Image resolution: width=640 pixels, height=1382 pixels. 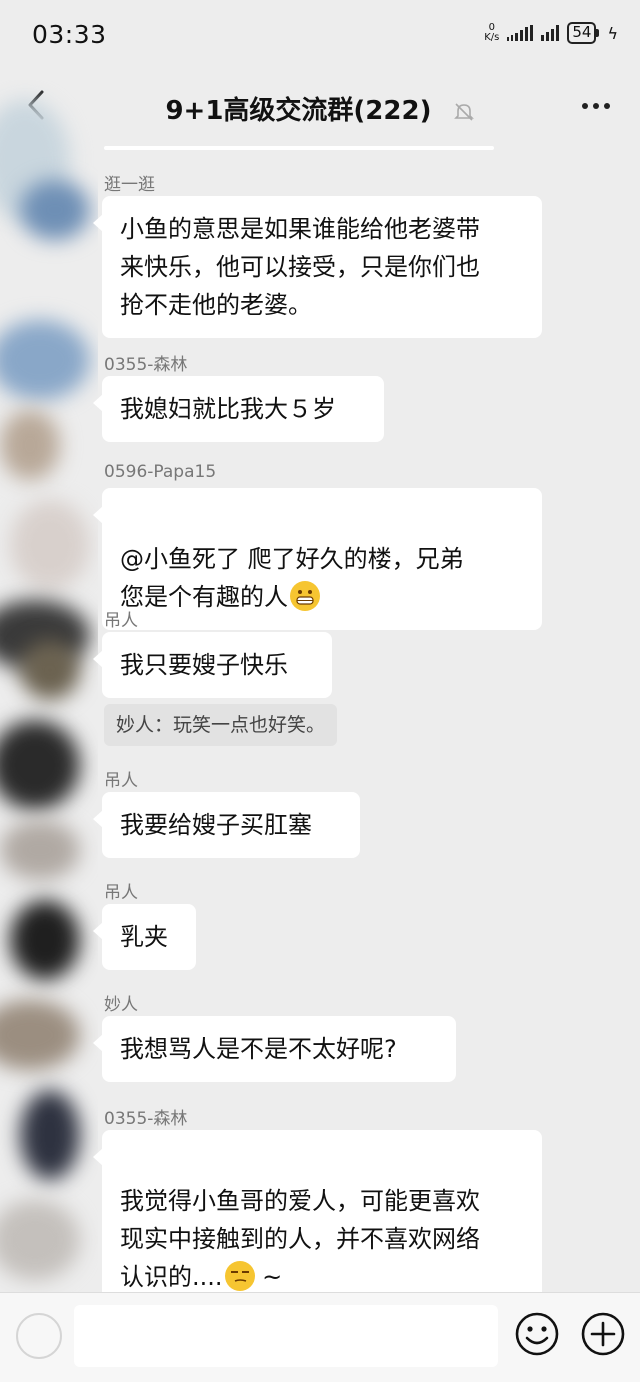 What do you see at coordinates (121, 1005) in the screenshot?
I see `message-sender: 妙人` at bounding box center [121, 1005].